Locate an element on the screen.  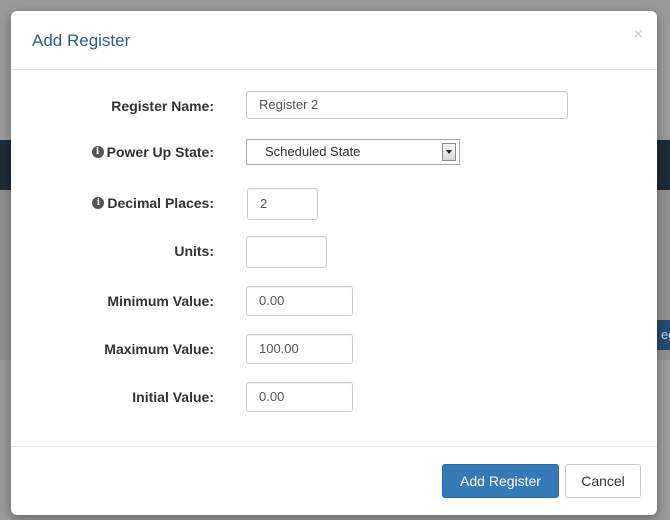
power-up-state-select: Scheduled State is located at coordinates (353, 152).